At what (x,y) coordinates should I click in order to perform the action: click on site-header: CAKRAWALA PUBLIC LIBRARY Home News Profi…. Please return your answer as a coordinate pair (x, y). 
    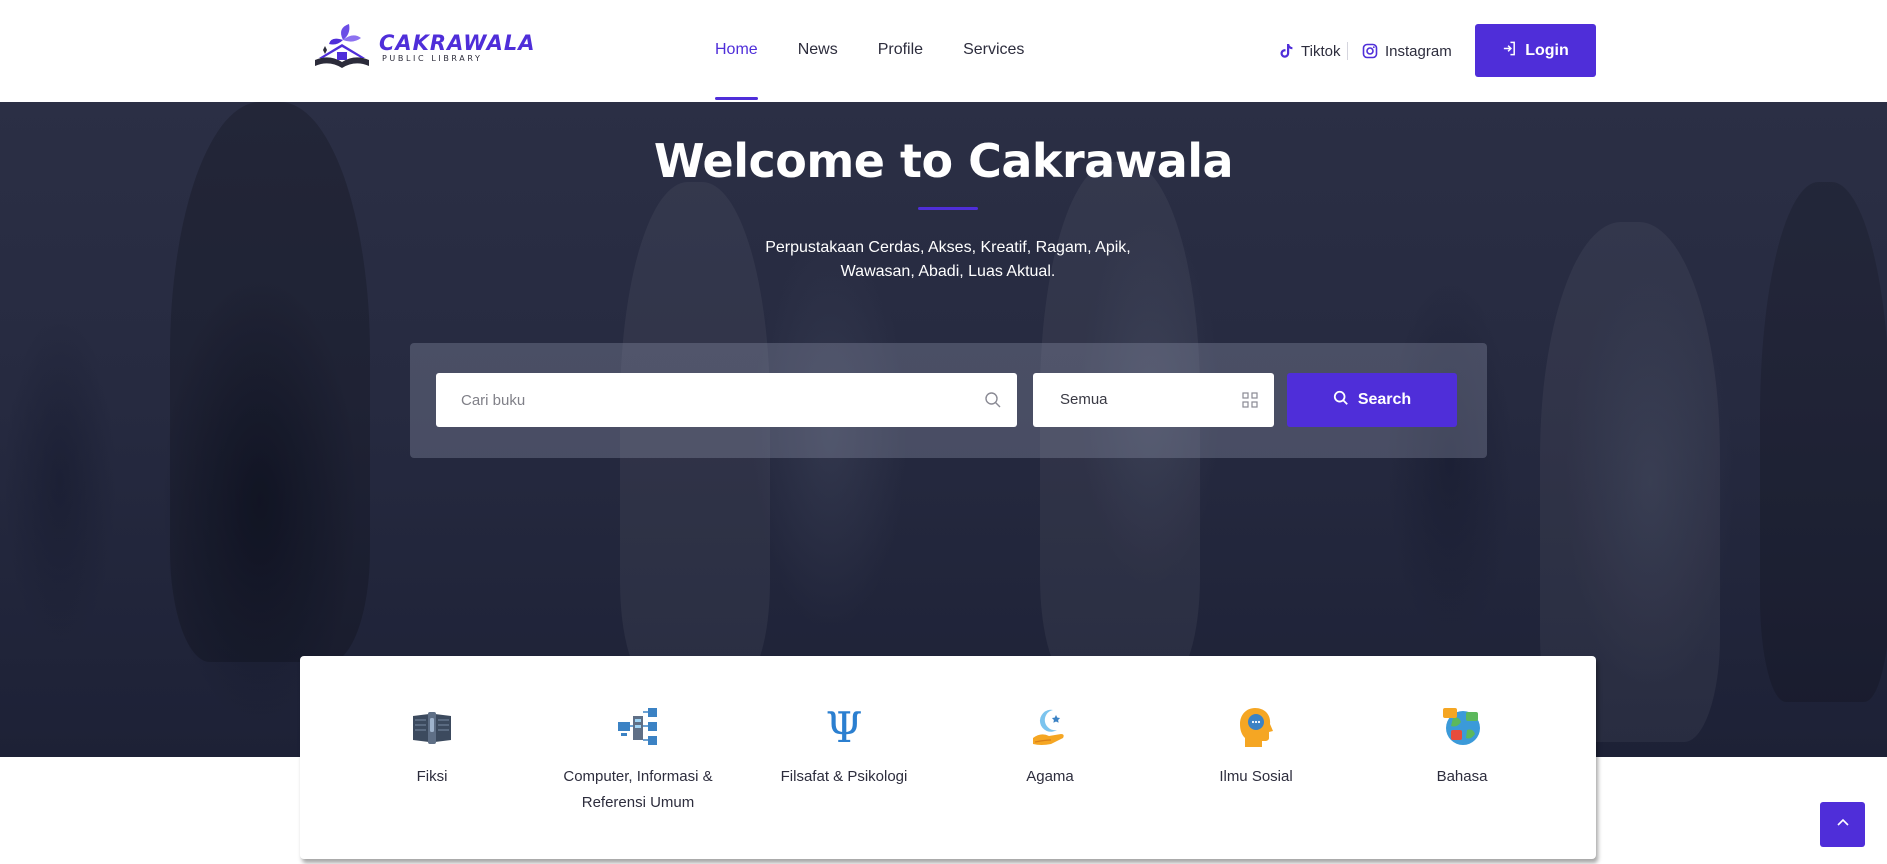
    Looking at the image, I should click on (943, 51).